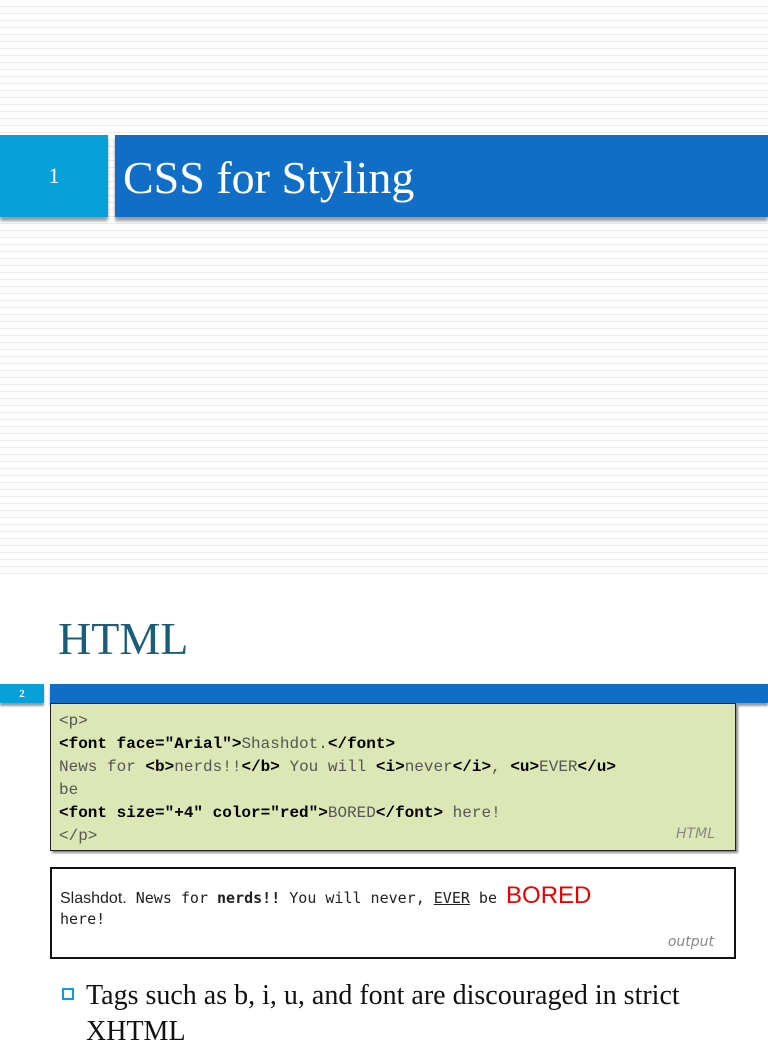 The height and width of the screenshot is (1050, 768). Describe the element at coordinates (351, 813) in the screenshot. I see `code-text: BORED` at that location.